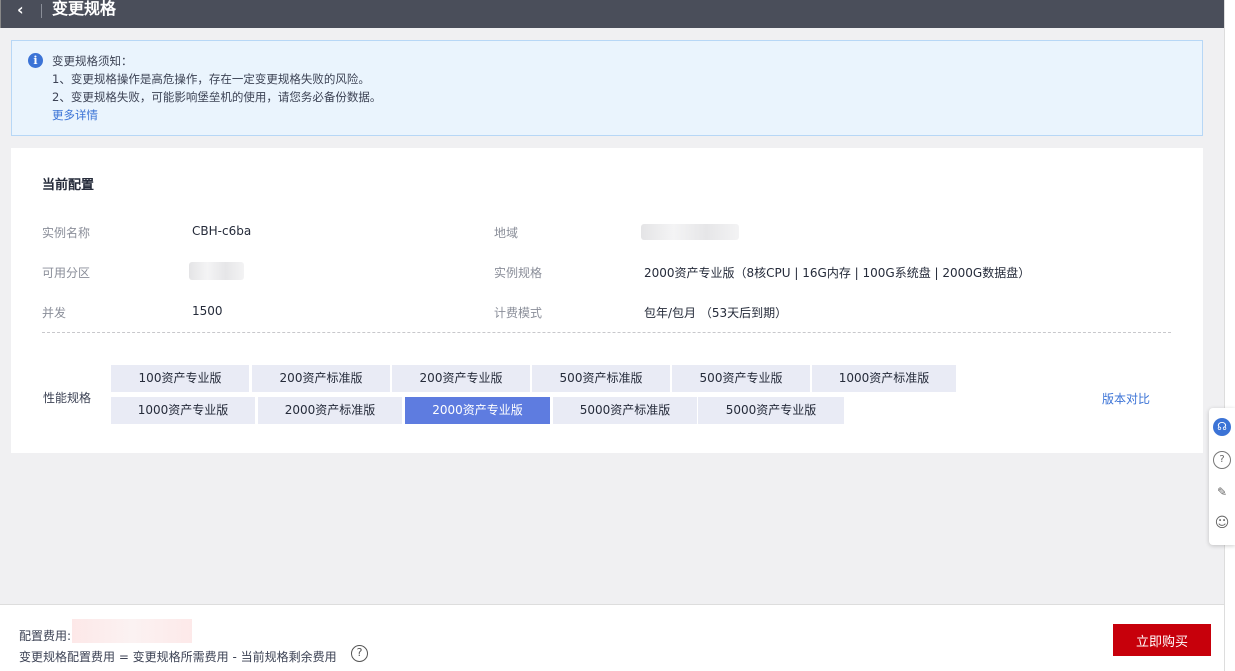 Image resolution: width=1235 pixels, height=671 pixels. Describe the element at coordinates (66, 233) in the screenshot. I see `instance-name-label: 实例名称` at that location.